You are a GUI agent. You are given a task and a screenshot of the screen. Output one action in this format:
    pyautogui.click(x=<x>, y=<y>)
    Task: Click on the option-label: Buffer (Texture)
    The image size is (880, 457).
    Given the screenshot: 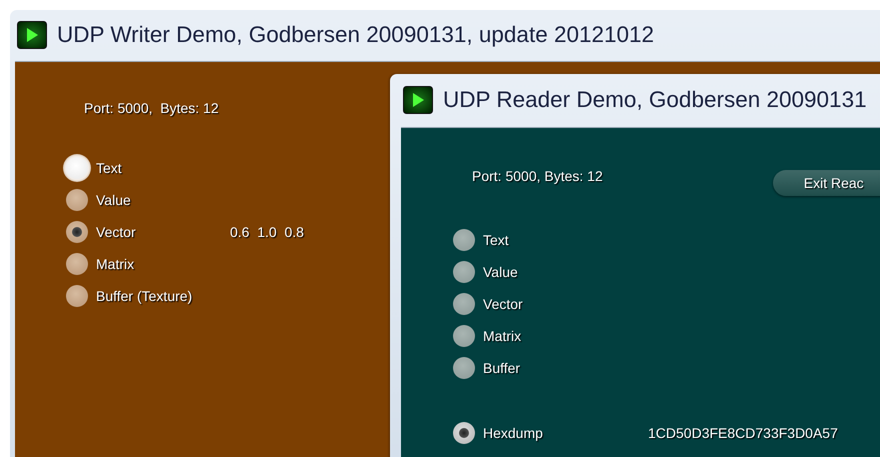 What is the action you would take?
    pyautogui.click(x=144, y=296)
    